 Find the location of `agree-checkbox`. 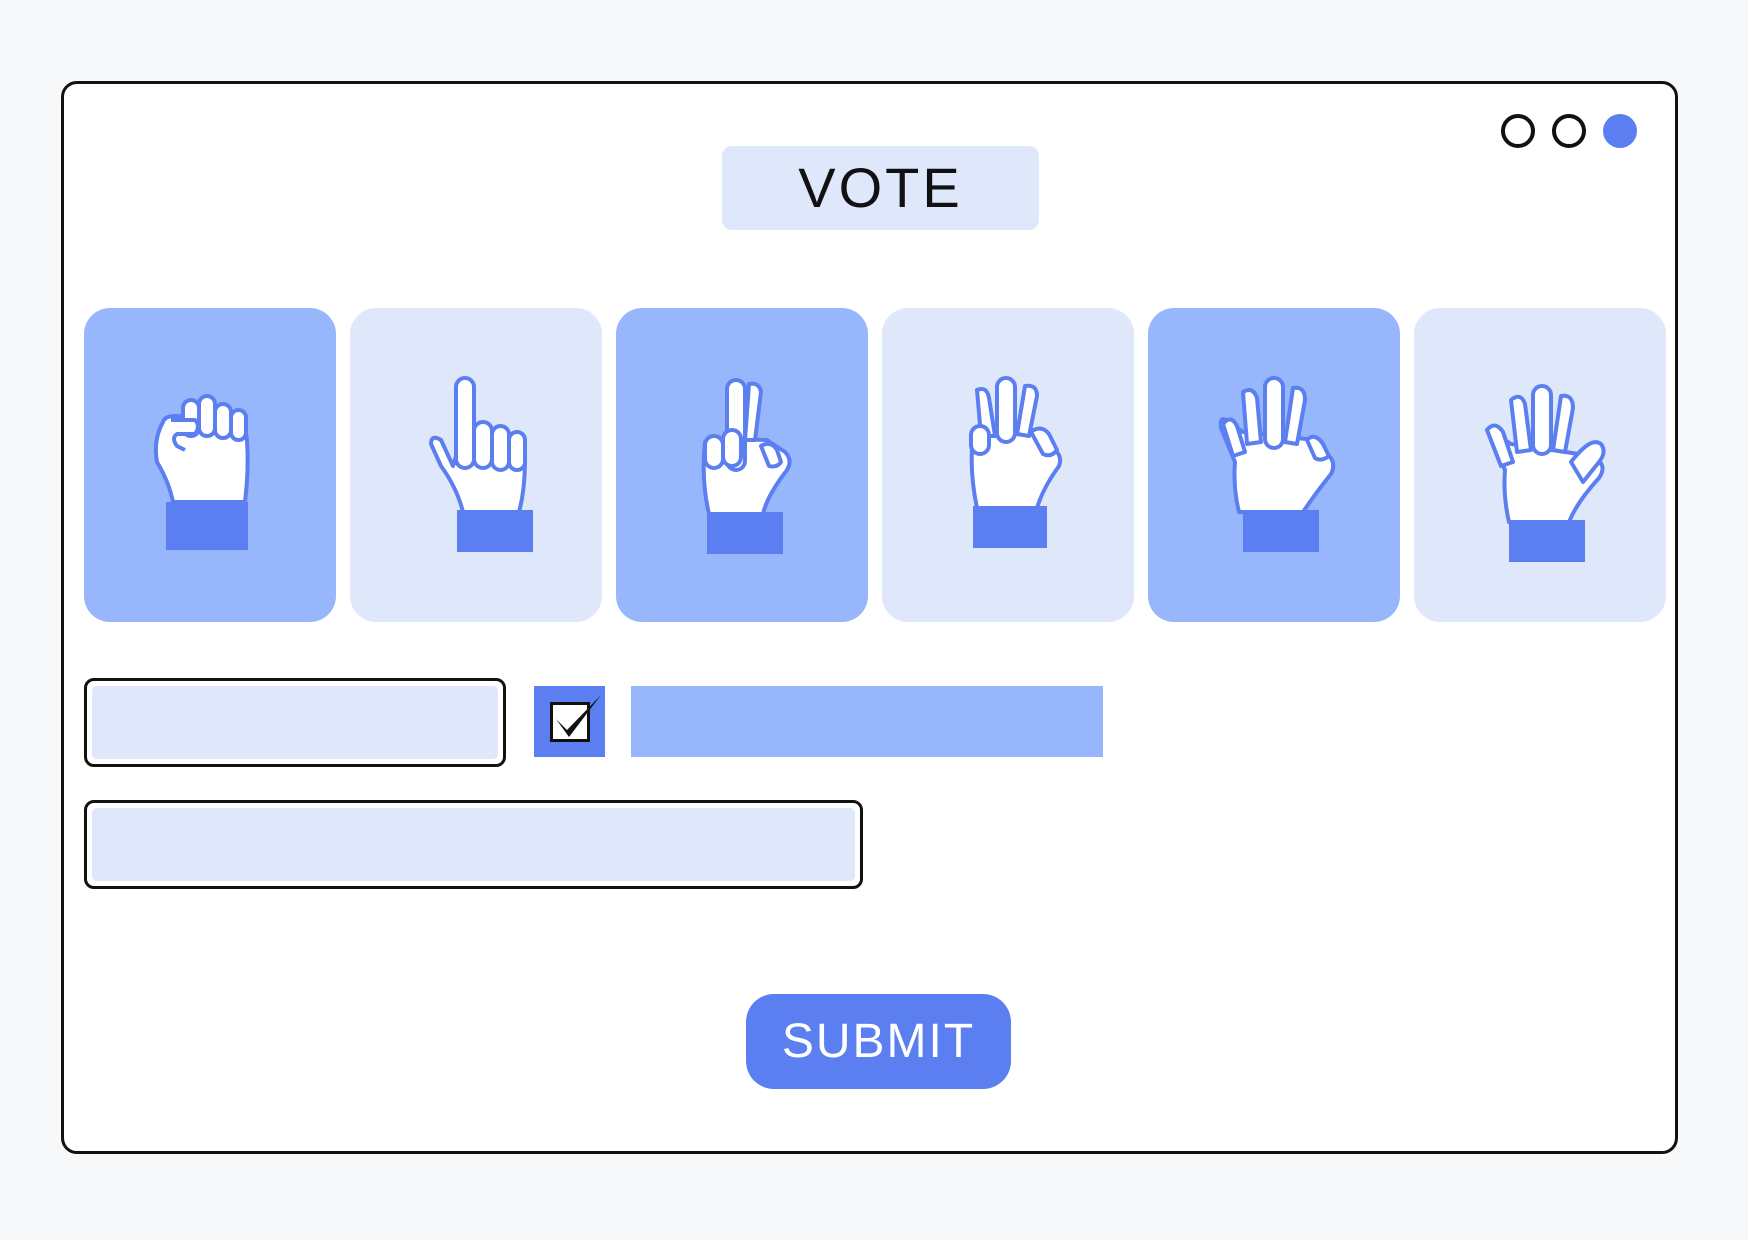

agree-checkbox is located at coordinates (569, 721).